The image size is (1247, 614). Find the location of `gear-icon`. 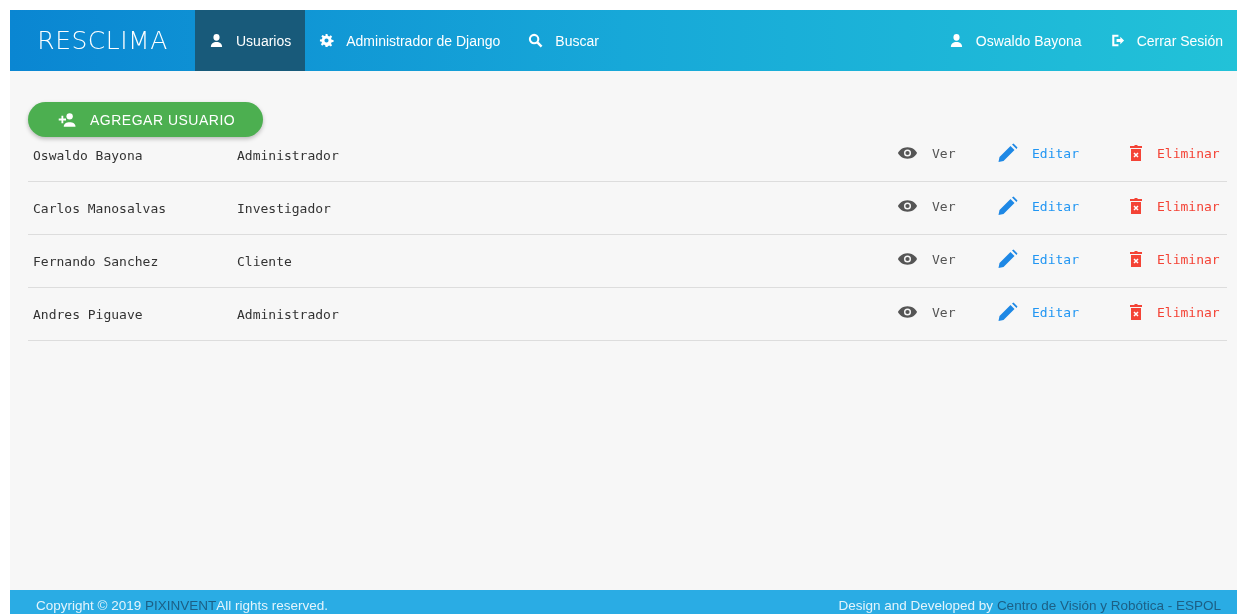

gear-icon is located at coordinates (327, 40).